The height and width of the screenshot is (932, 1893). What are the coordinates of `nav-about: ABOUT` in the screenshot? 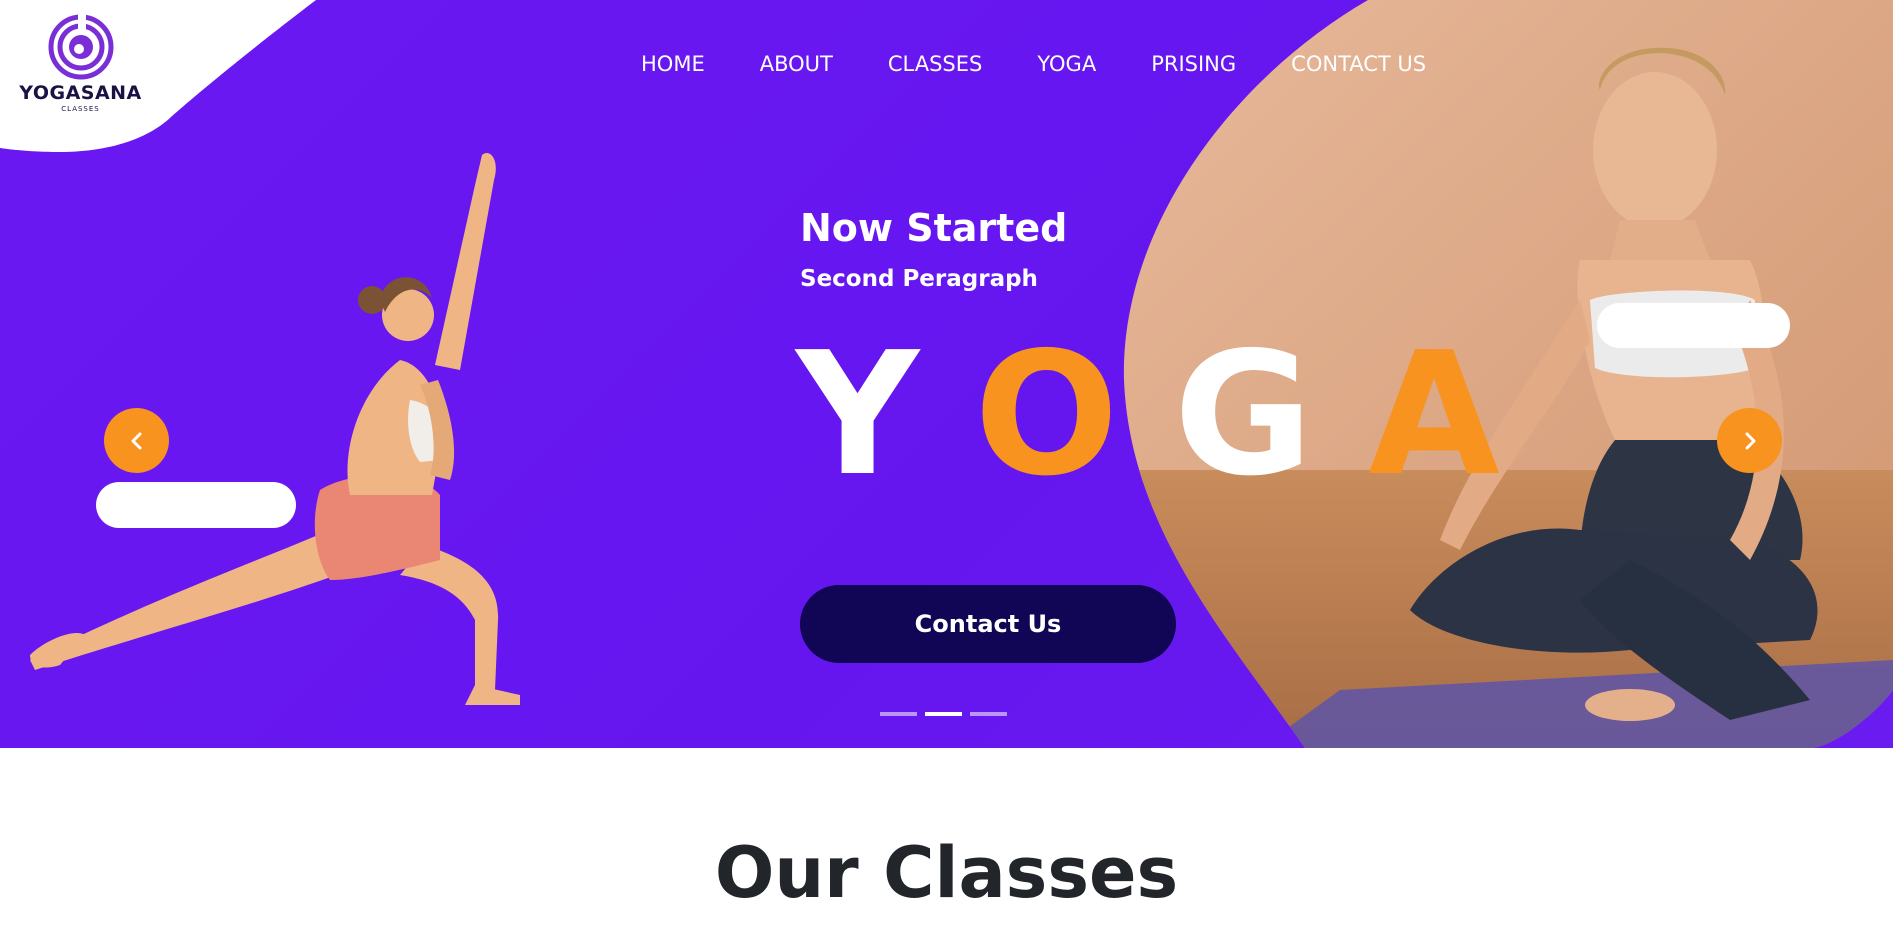 It's located at (796, 64).